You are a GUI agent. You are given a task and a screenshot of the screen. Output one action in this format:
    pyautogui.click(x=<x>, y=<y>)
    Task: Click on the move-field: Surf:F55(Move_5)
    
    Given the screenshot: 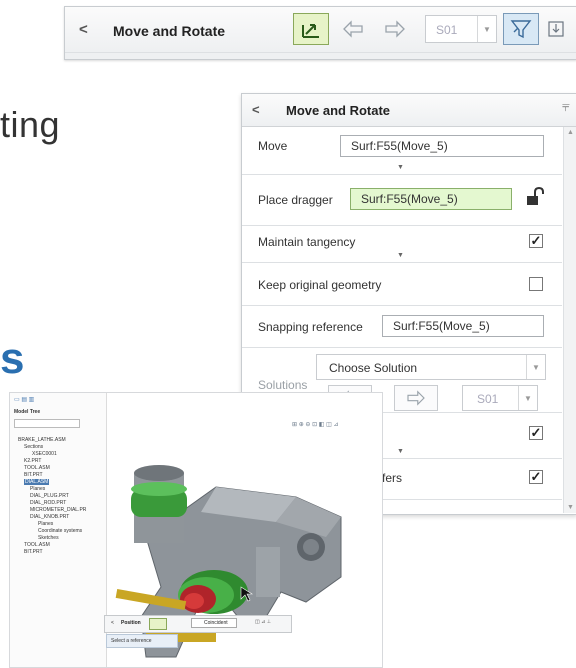 What is the action you would take?
    pyautogui.click(x=442, y=146)
    